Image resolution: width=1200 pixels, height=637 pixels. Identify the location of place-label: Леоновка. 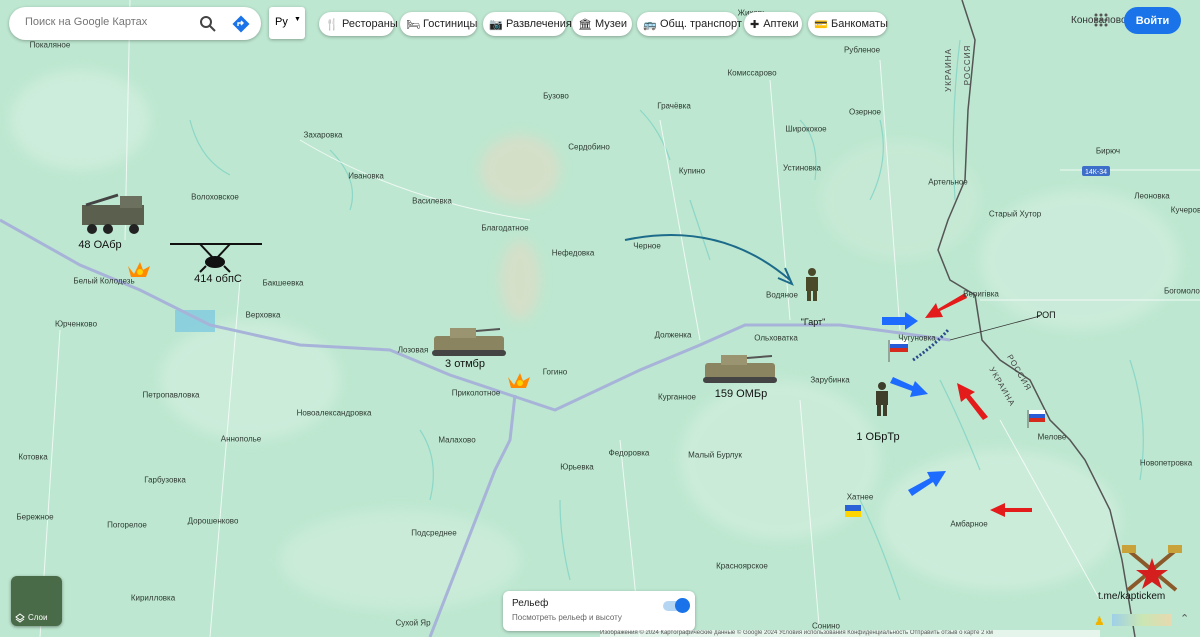
(1151, 196).